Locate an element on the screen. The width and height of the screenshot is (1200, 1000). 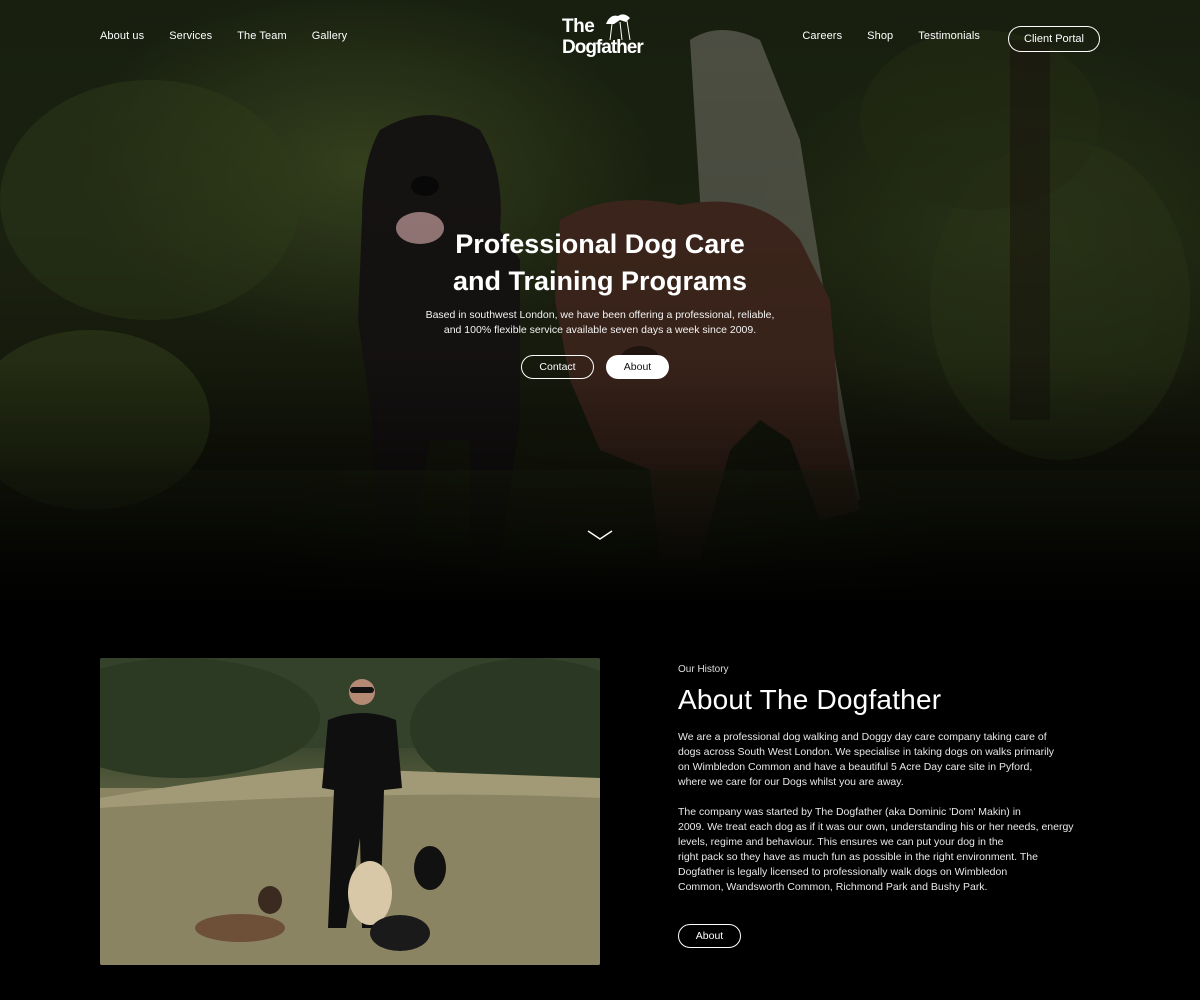
nav-left-group: About us Services The Team Gallery is located at coordinates (236, 36).